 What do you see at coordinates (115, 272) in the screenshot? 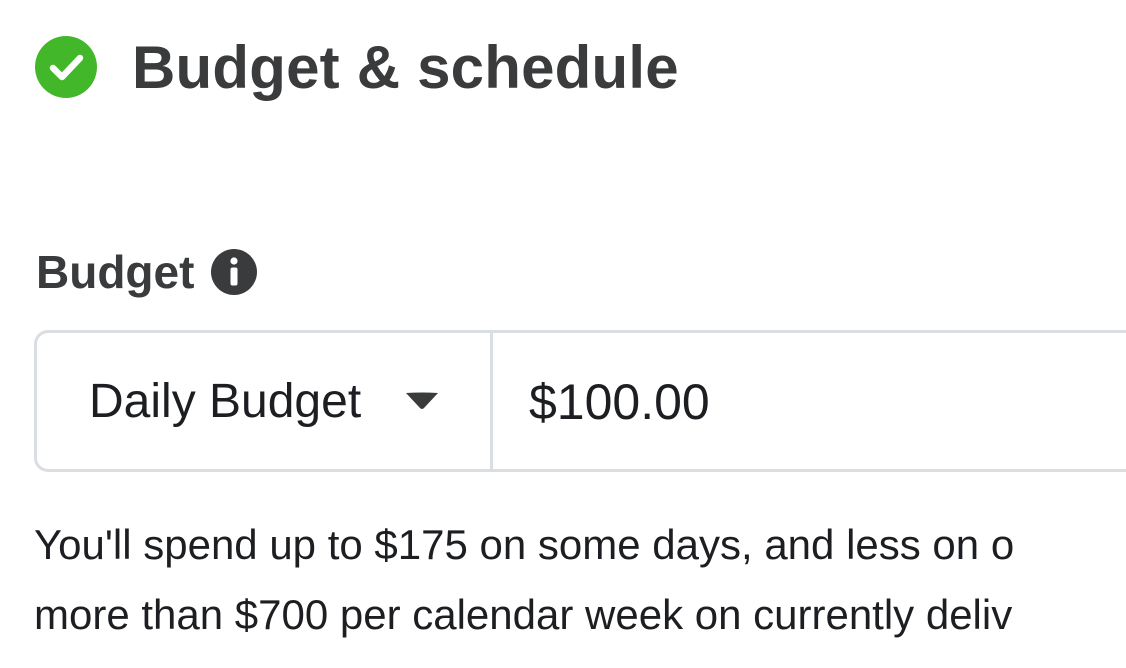
I see `budget-label: Budget` at bounding box center [115, 272].